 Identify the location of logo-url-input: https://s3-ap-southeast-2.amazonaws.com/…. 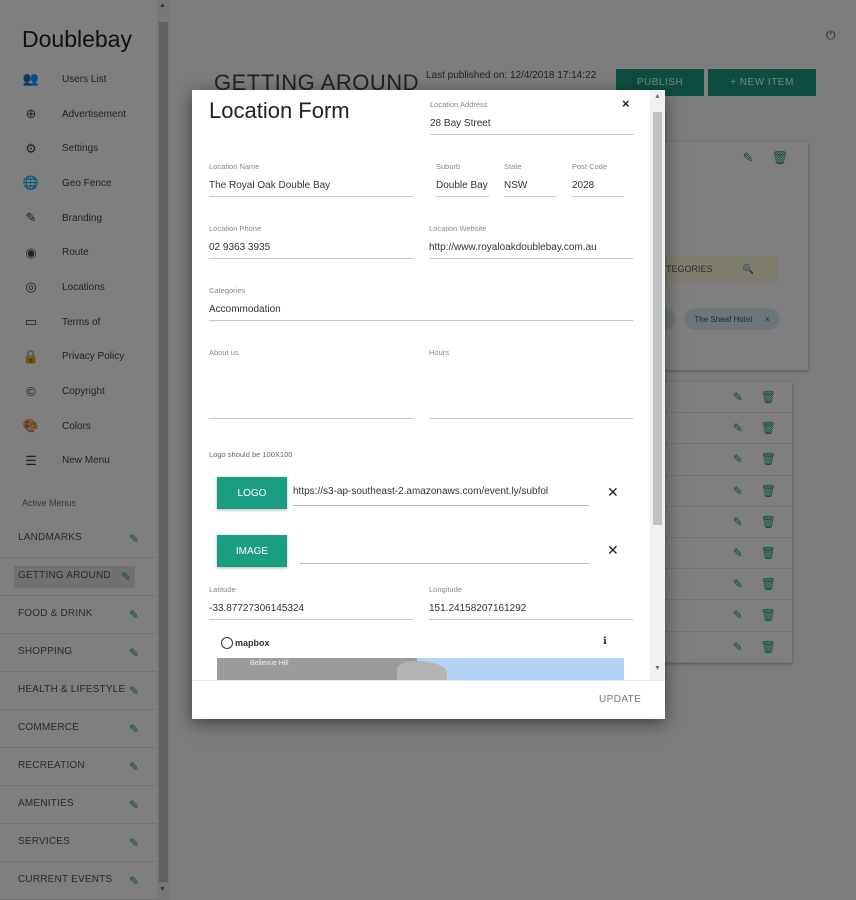
(441, 493).